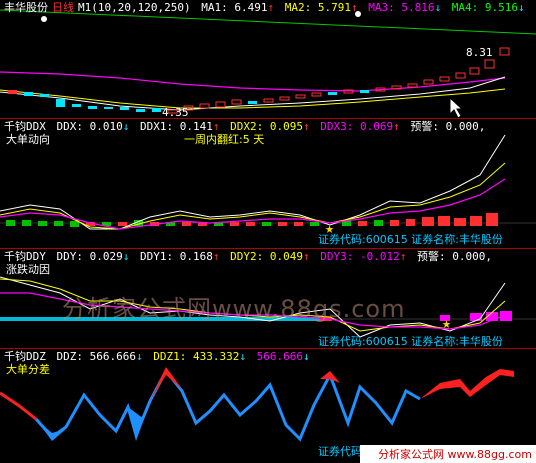 The width and height of the screenshot is (536, 463). I want to click on watermark: 分析家公式网www.88gs.com, so click(234, 309).